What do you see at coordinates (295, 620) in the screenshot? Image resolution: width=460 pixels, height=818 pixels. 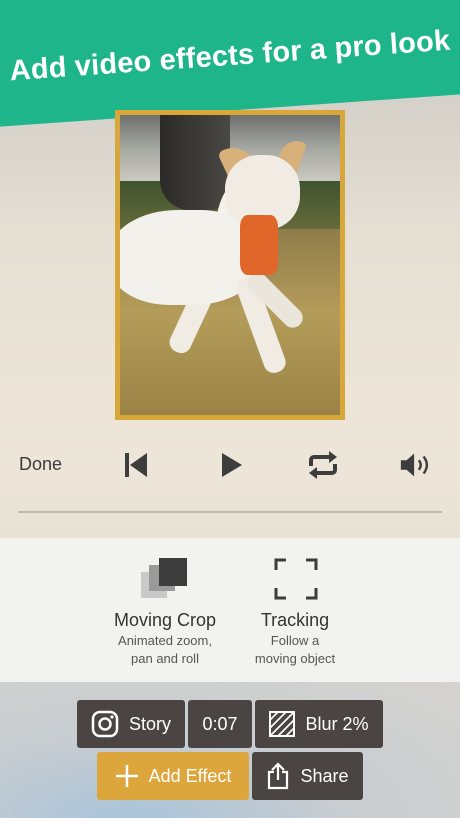 I see `tracking-title: Tracking` at bounding box center [295, 620].